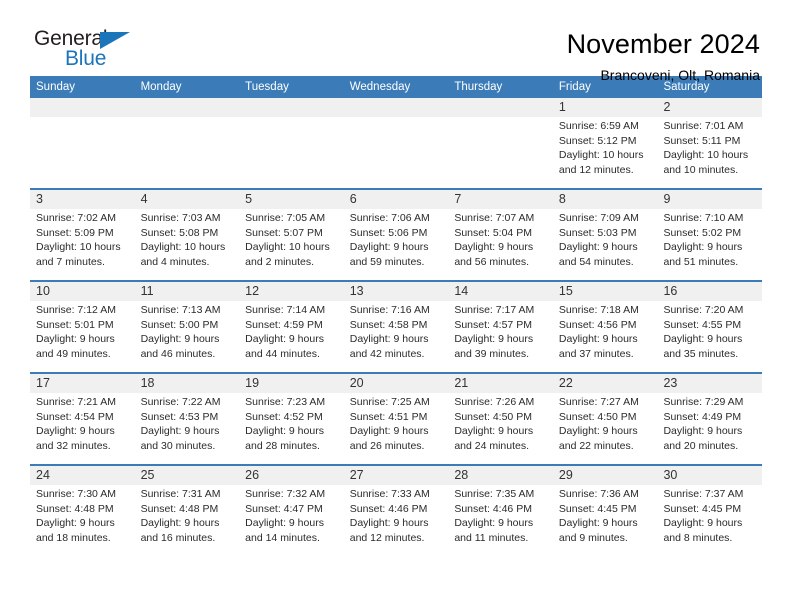 This screenshot has height=612, width=792. I want to click on day-number: 20, so click(396, 383).